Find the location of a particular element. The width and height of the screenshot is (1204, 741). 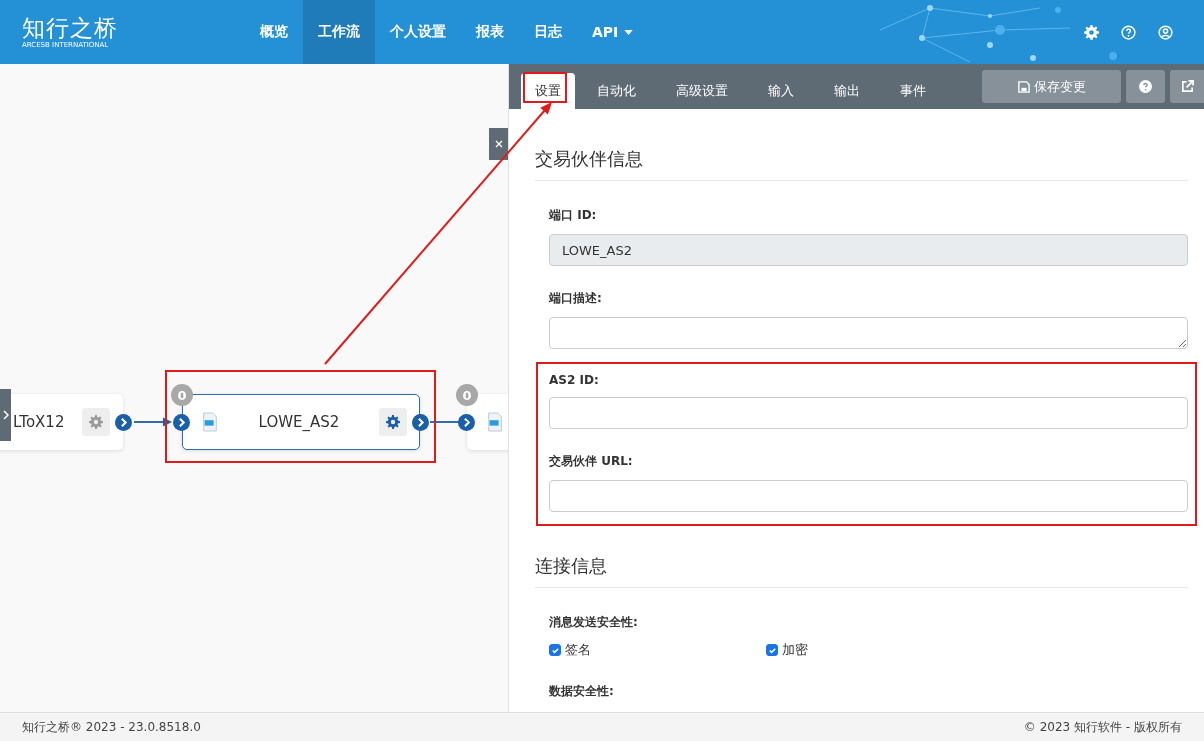

popout-button is located at coordinates (1187, 86).